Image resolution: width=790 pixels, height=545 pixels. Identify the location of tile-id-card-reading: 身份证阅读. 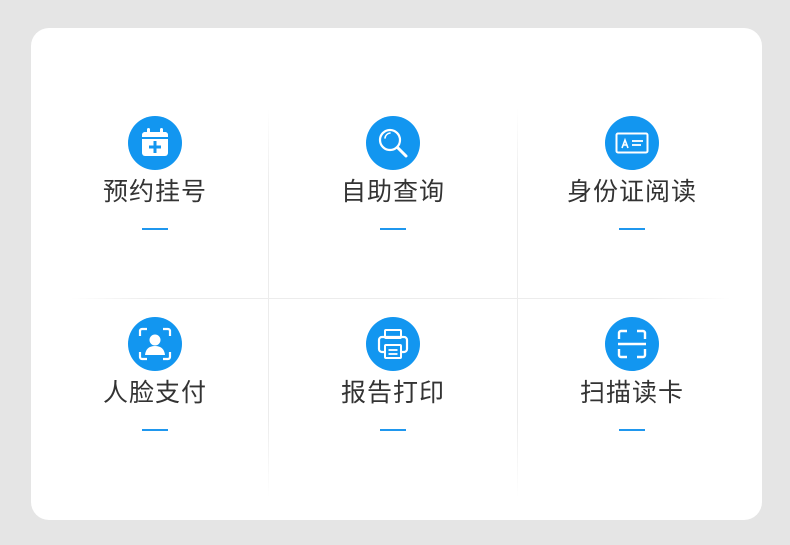
(632, 191).